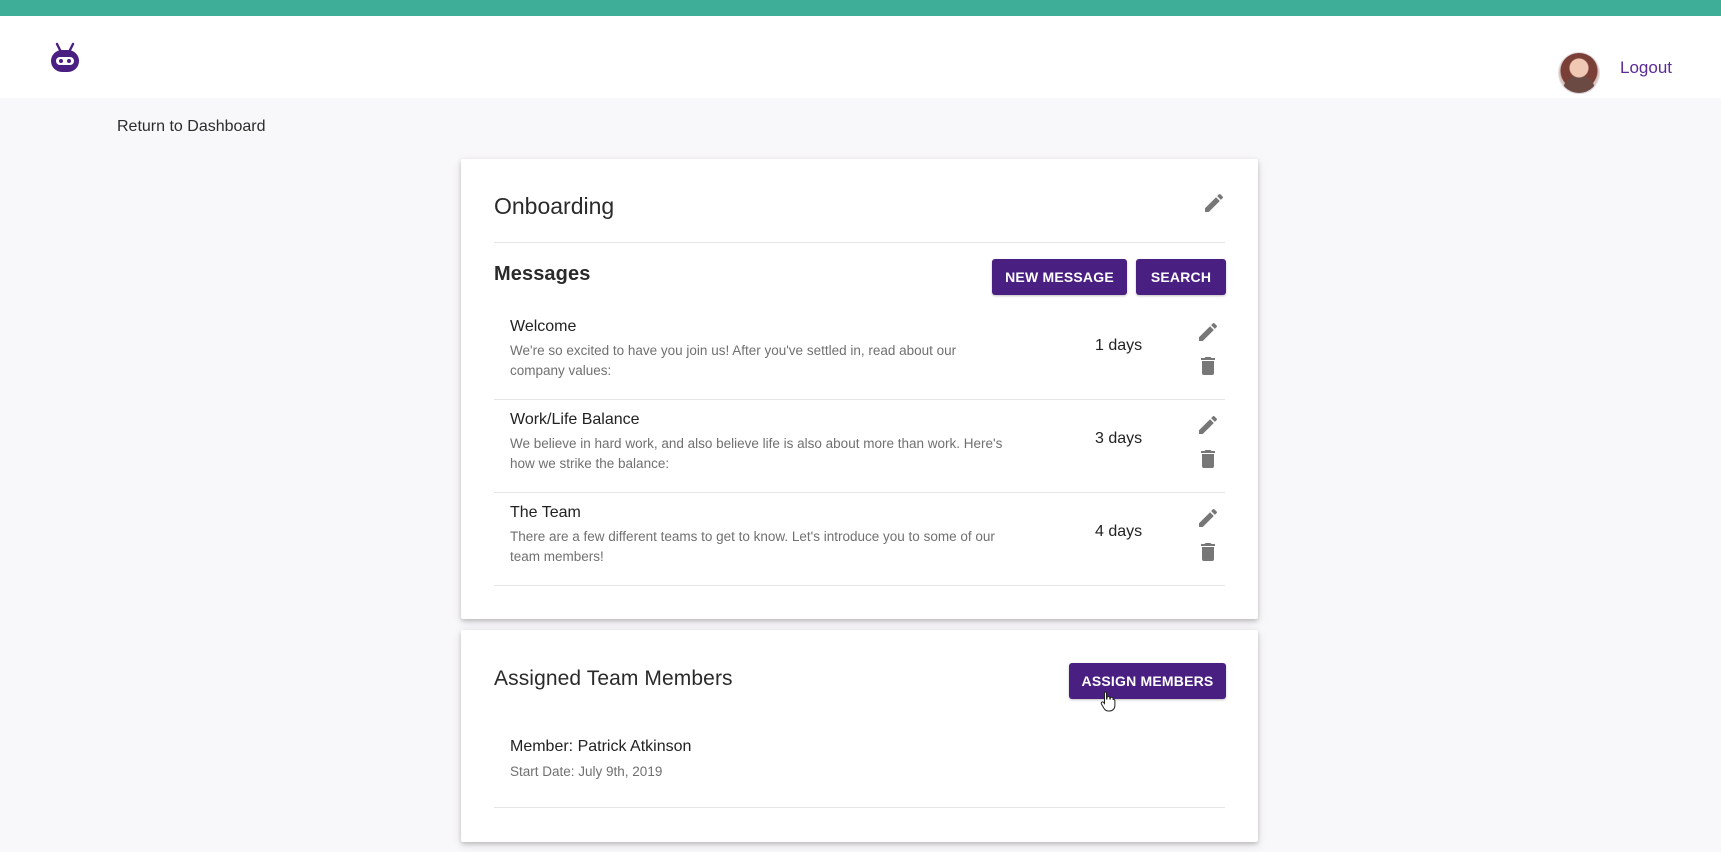 This screenshot has width=1721, height=852. Describe the element at coordinates (1108, 701) in the screenshot. I see `hand-cursor-icon` at that location.